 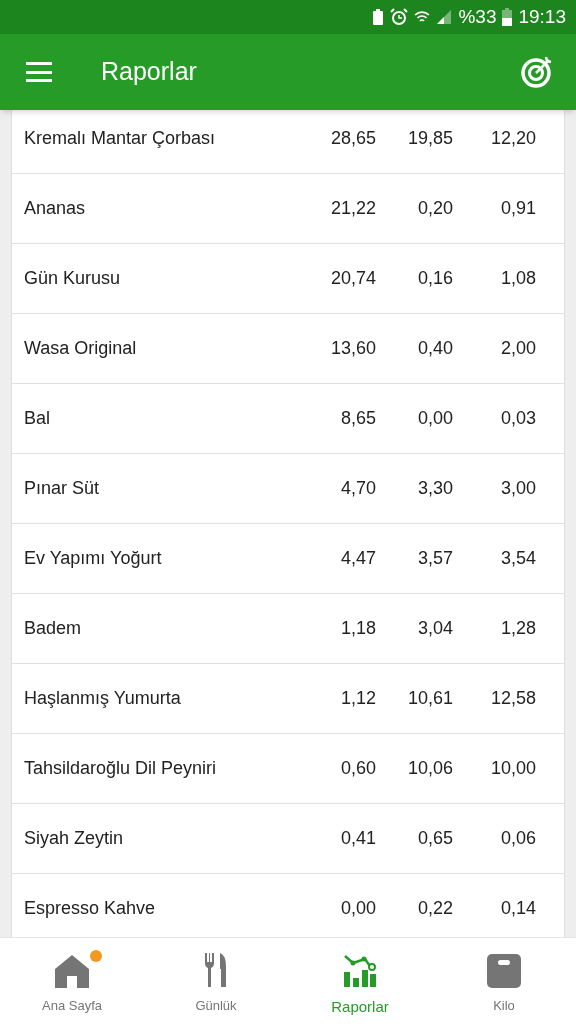 What do you see at coordinates (434, 908) in the screenshot?
I see `table-cell-text: 0,22` at bounding box center [434, 908].